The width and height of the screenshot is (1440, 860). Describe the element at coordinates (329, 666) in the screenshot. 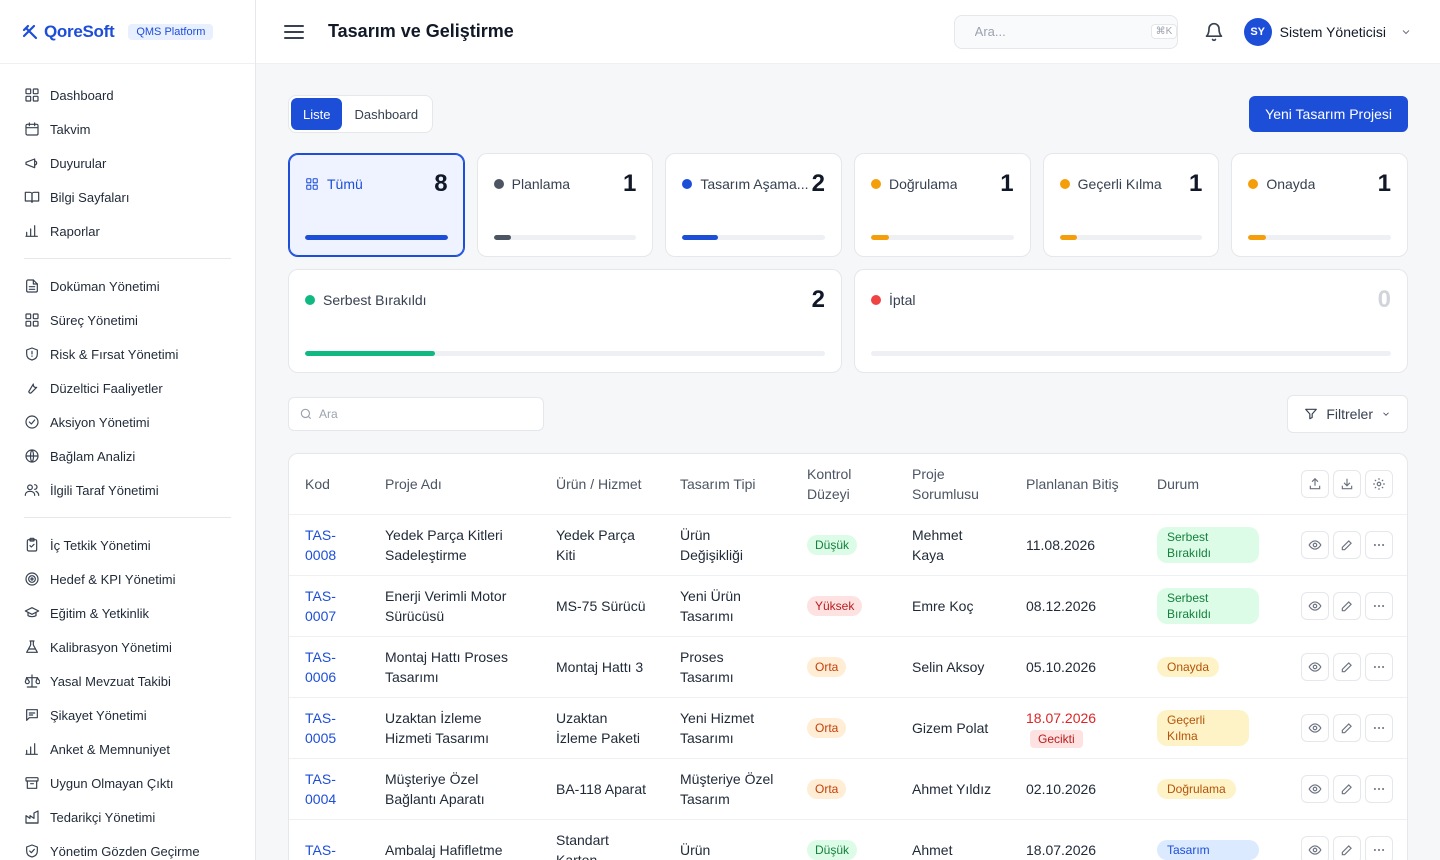

I see `project-code-link: TAS-0006` at that location.